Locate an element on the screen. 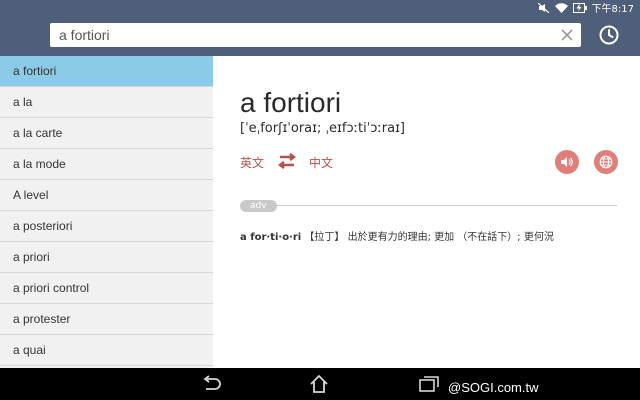  recent-apps-icon is located at coordinates (429, 384).